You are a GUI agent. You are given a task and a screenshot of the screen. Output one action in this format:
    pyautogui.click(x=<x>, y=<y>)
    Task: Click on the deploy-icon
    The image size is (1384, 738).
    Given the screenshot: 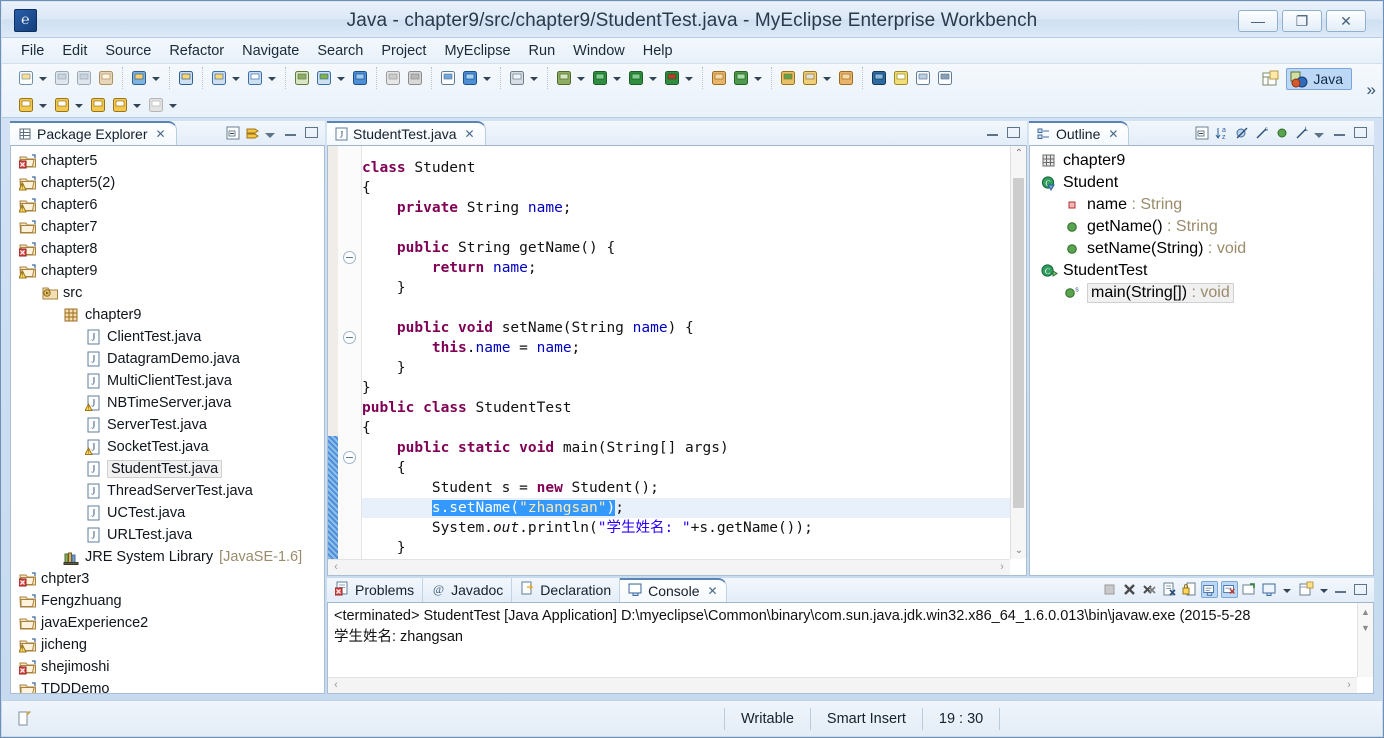 What is the action you would take?
    pyautogui.click(x=186, y=78)
    